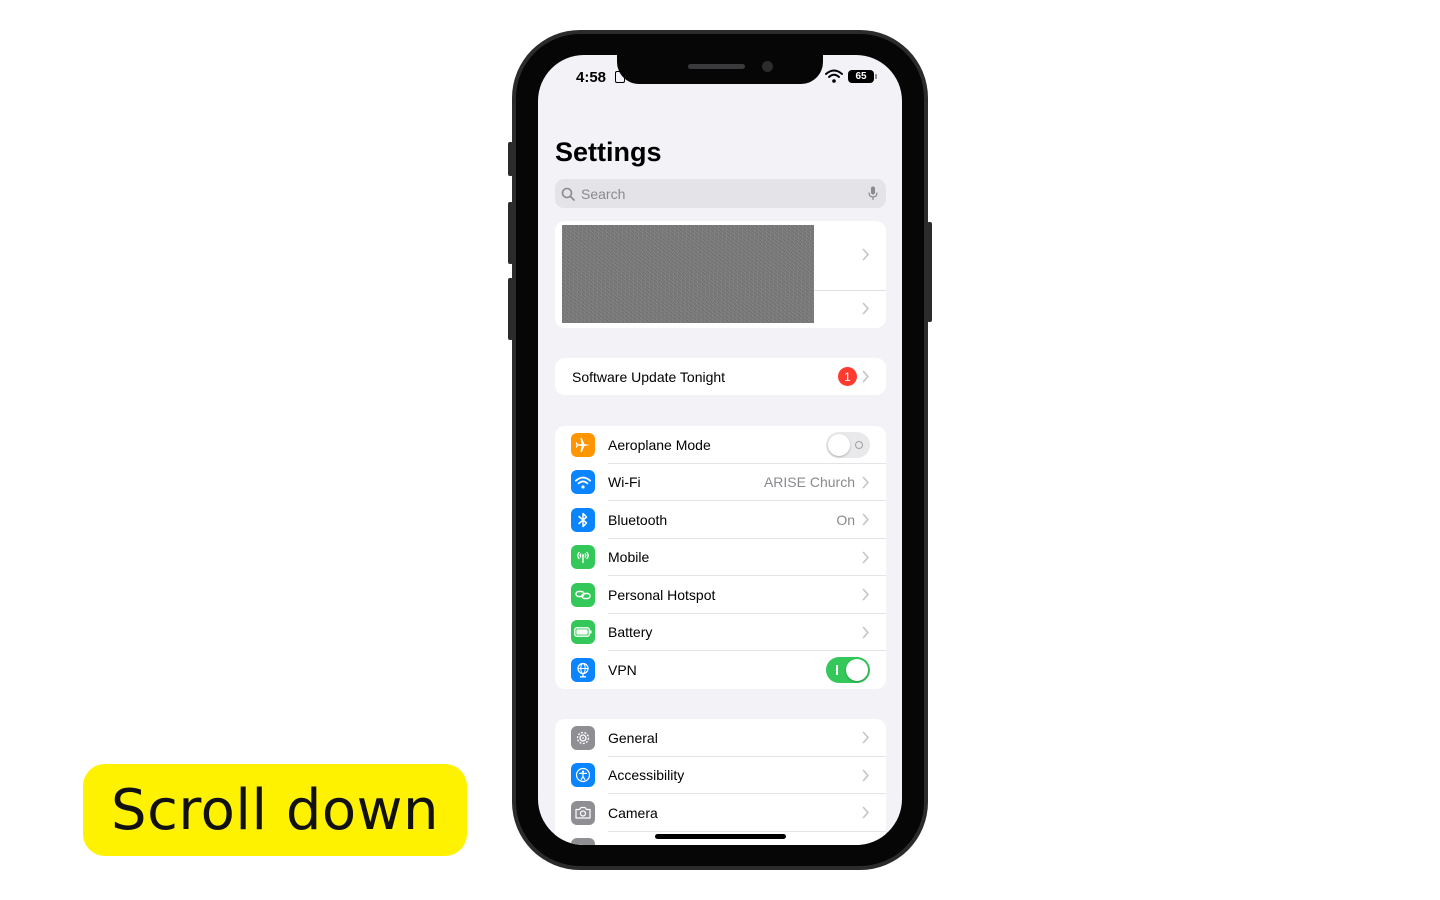  I want to click on battery-icon, so click(583, 632).